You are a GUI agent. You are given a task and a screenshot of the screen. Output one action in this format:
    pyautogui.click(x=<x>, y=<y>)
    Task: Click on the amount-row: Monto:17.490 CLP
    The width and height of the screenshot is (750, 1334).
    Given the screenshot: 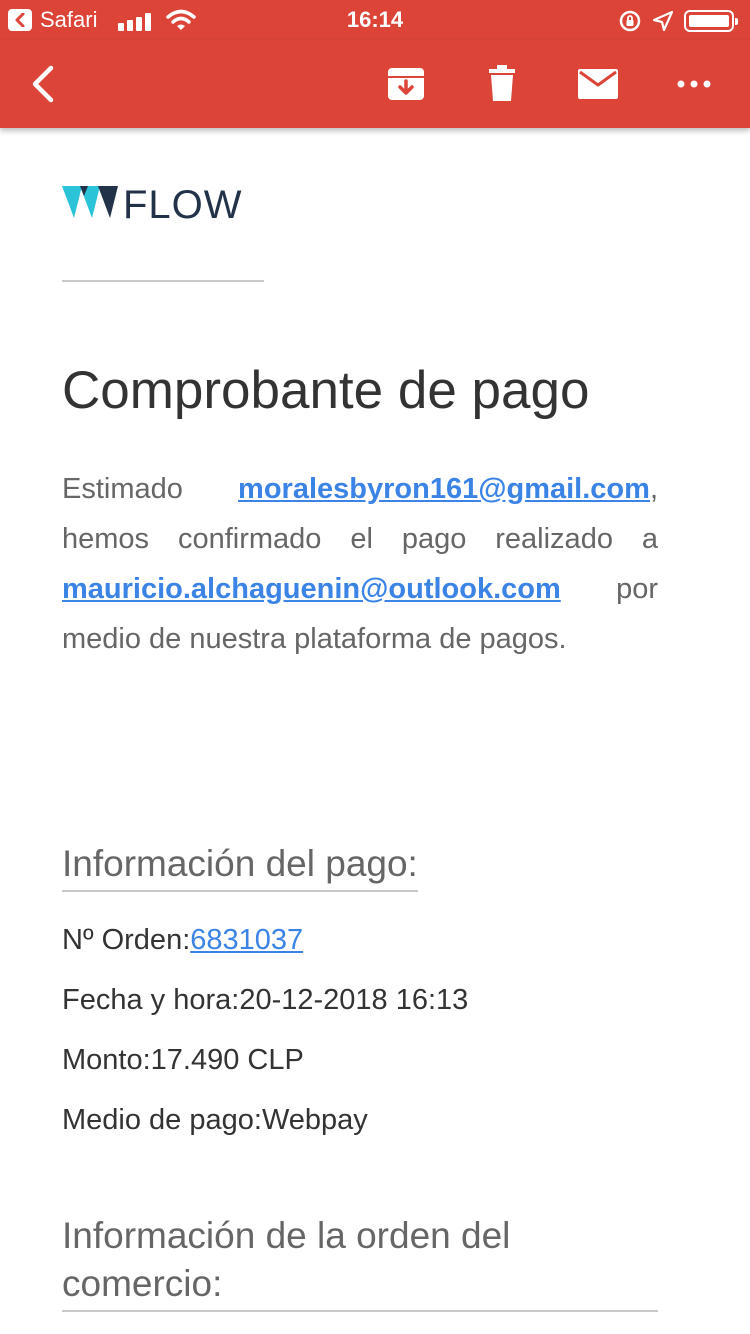 What is the action you would take?
    pyautogui.click(x=183, y=1060)
    